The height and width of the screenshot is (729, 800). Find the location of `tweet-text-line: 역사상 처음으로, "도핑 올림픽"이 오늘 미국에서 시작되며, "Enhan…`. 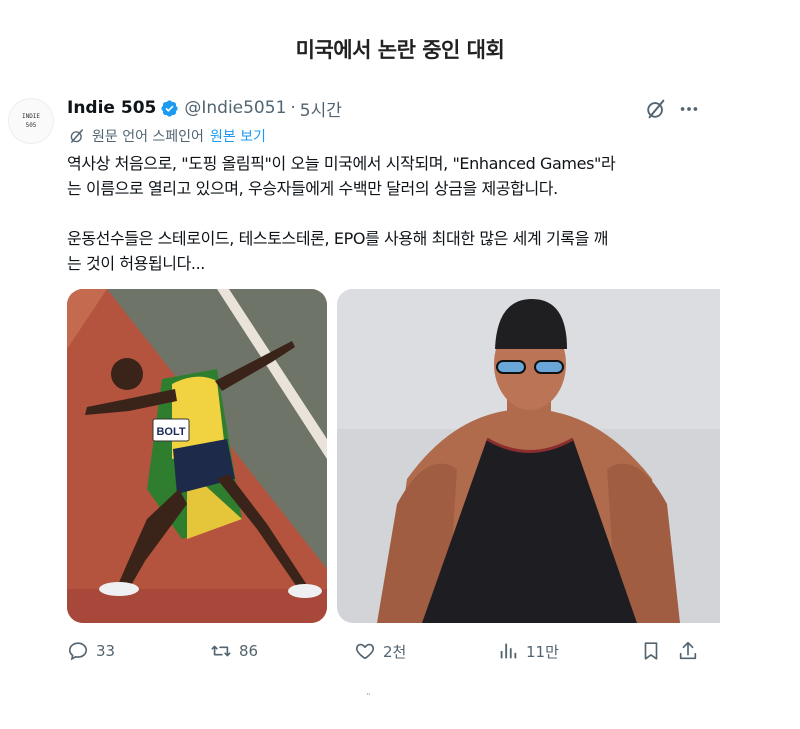

tweet-text-line: 역사상 처음으로, "도핑 올림픽"이 오늘 미국에서 시작되며, "Enhan… is located at coordinates (341, 163).